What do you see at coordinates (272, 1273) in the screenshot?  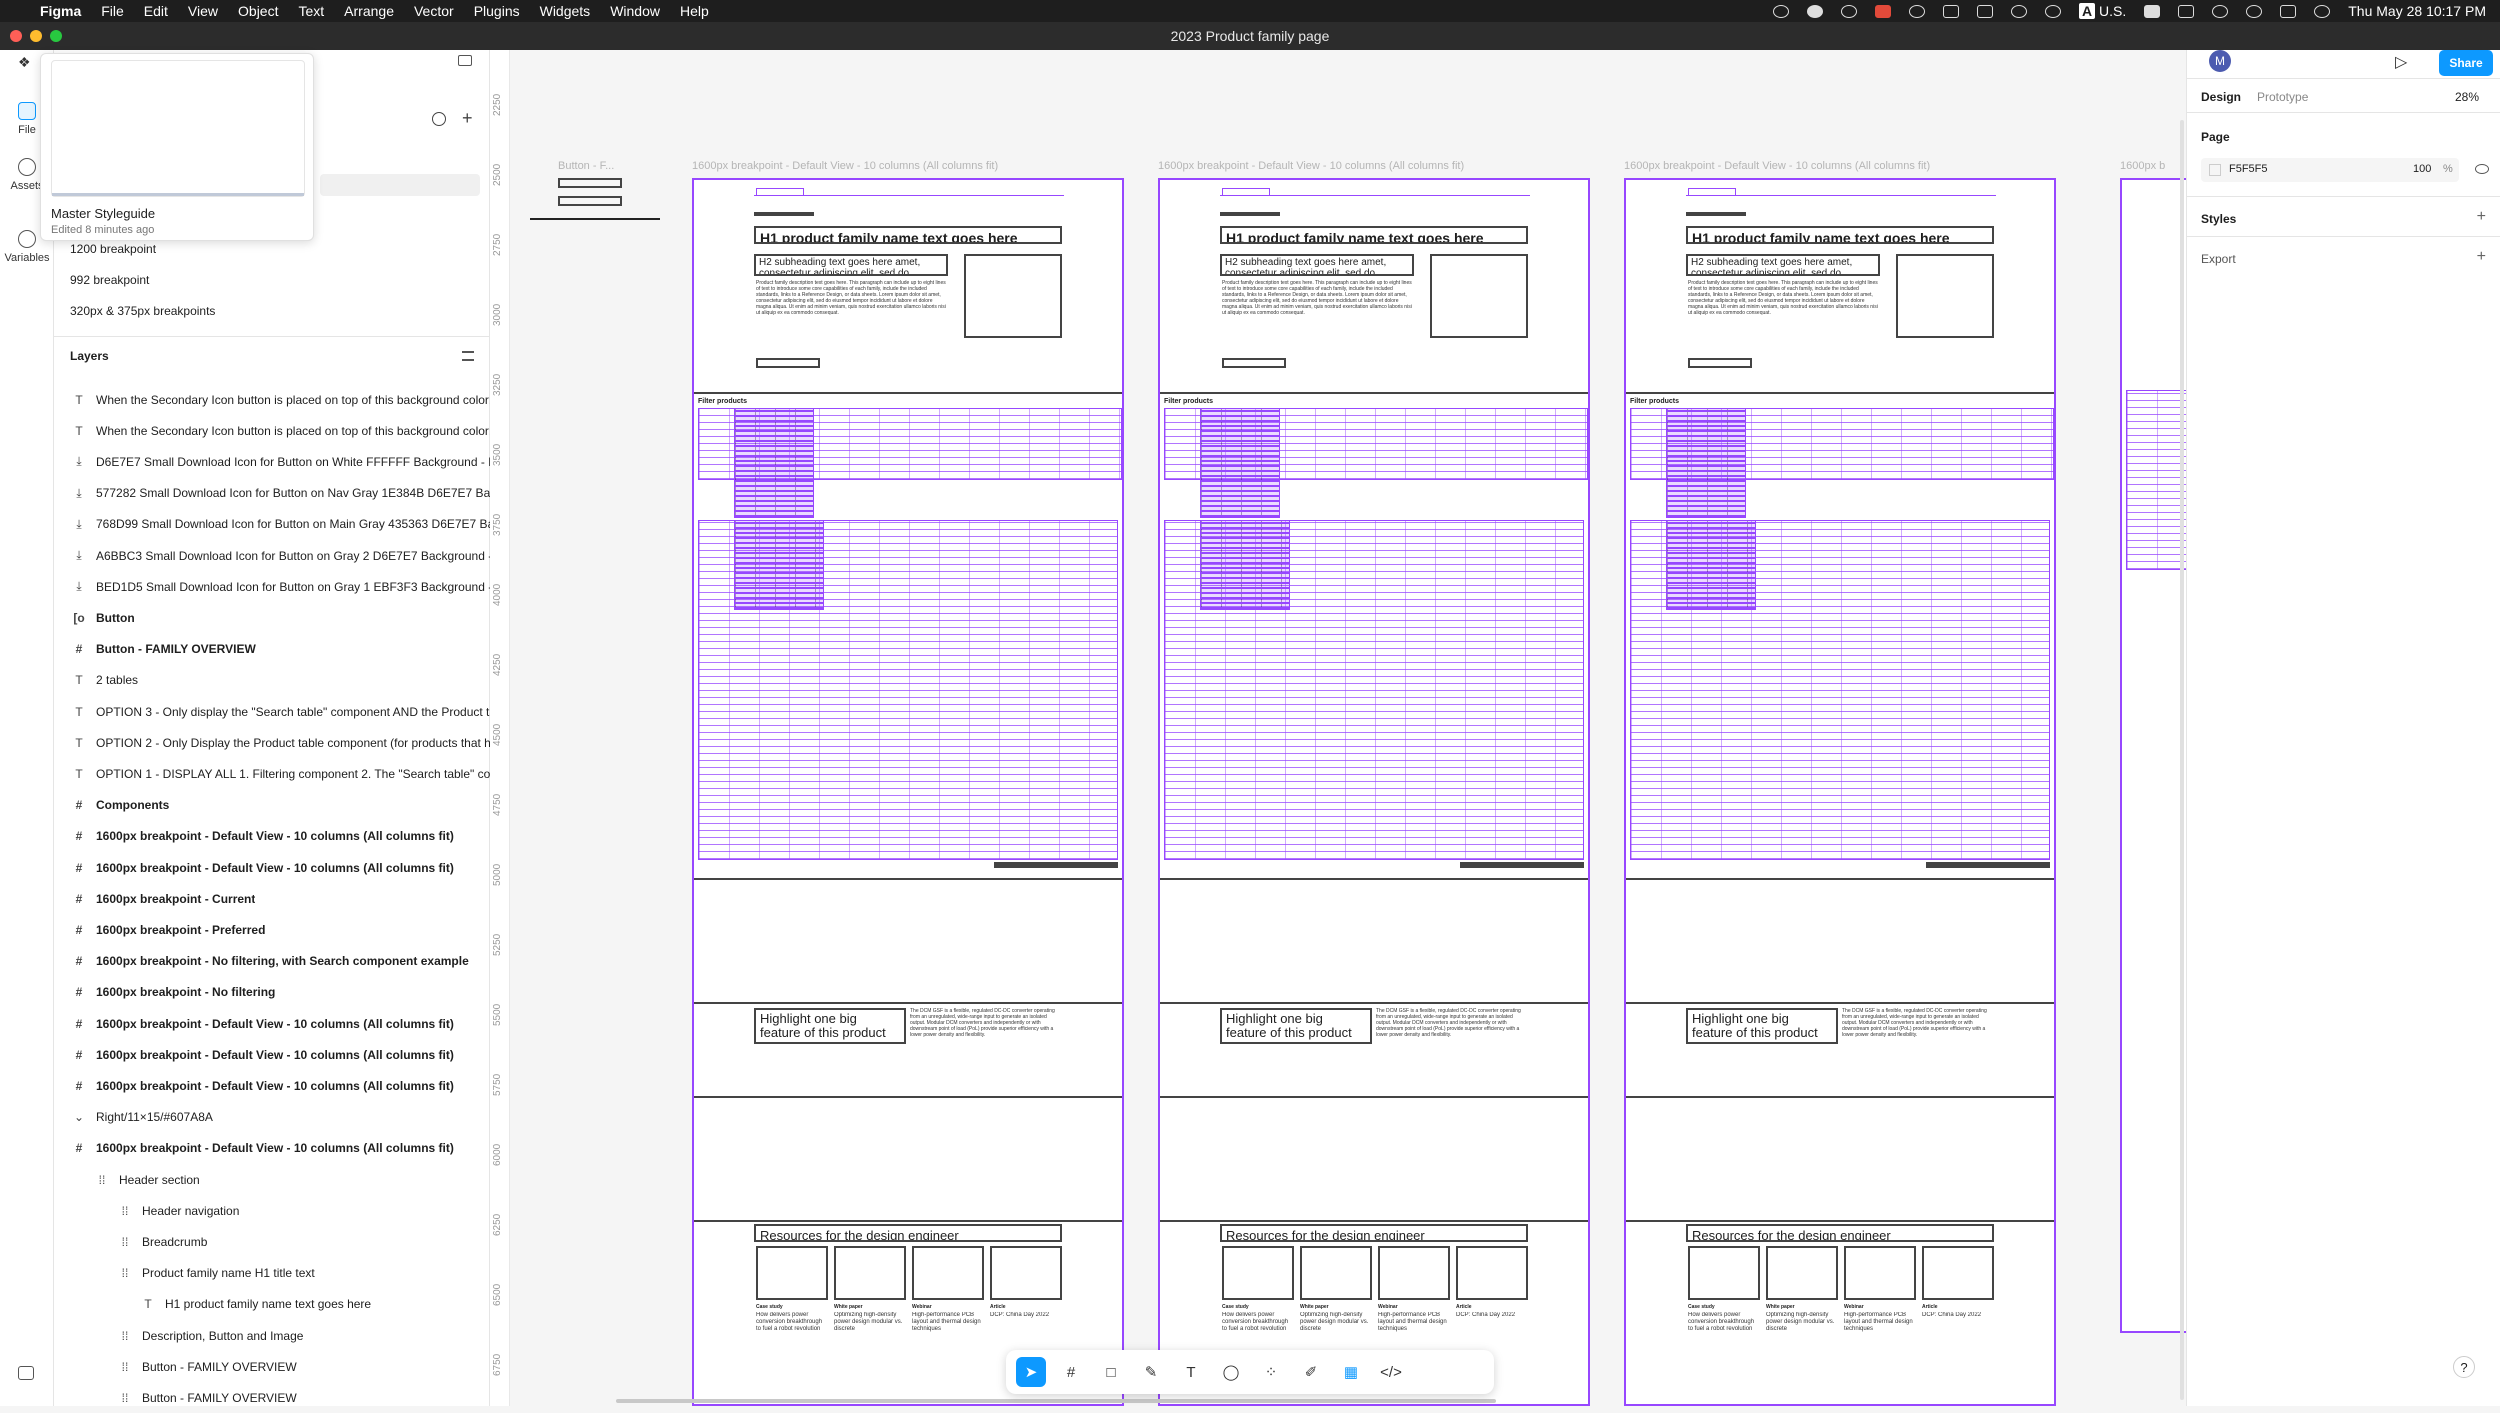 I see `layer-row: ⁞⁞ Product family name H1 title text` at bounding box center [272, 1273].